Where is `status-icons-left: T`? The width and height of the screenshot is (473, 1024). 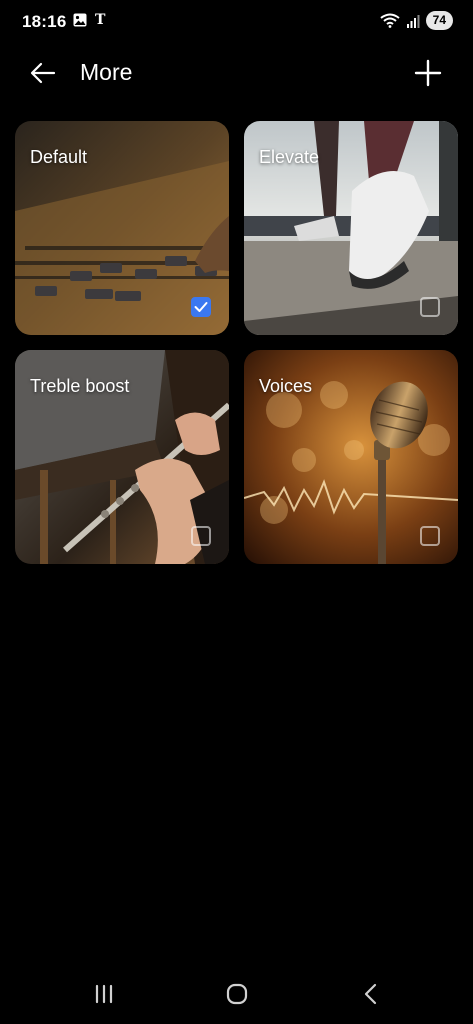
status-icons-left: T is located at coordinates (89, 20).